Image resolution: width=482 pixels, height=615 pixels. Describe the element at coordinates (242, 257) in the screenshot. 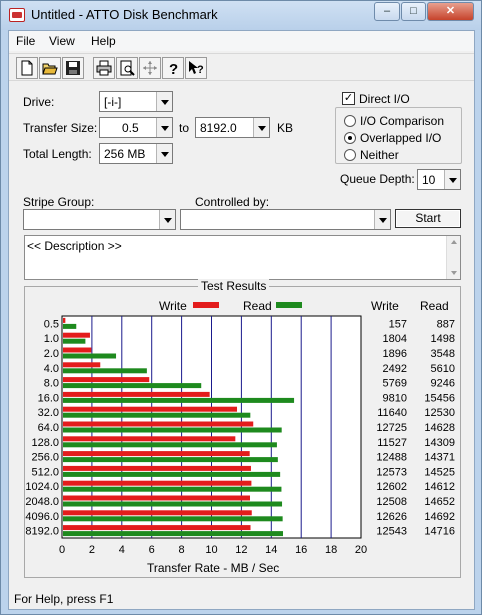

I see `description-box: << Description >>` at that location.